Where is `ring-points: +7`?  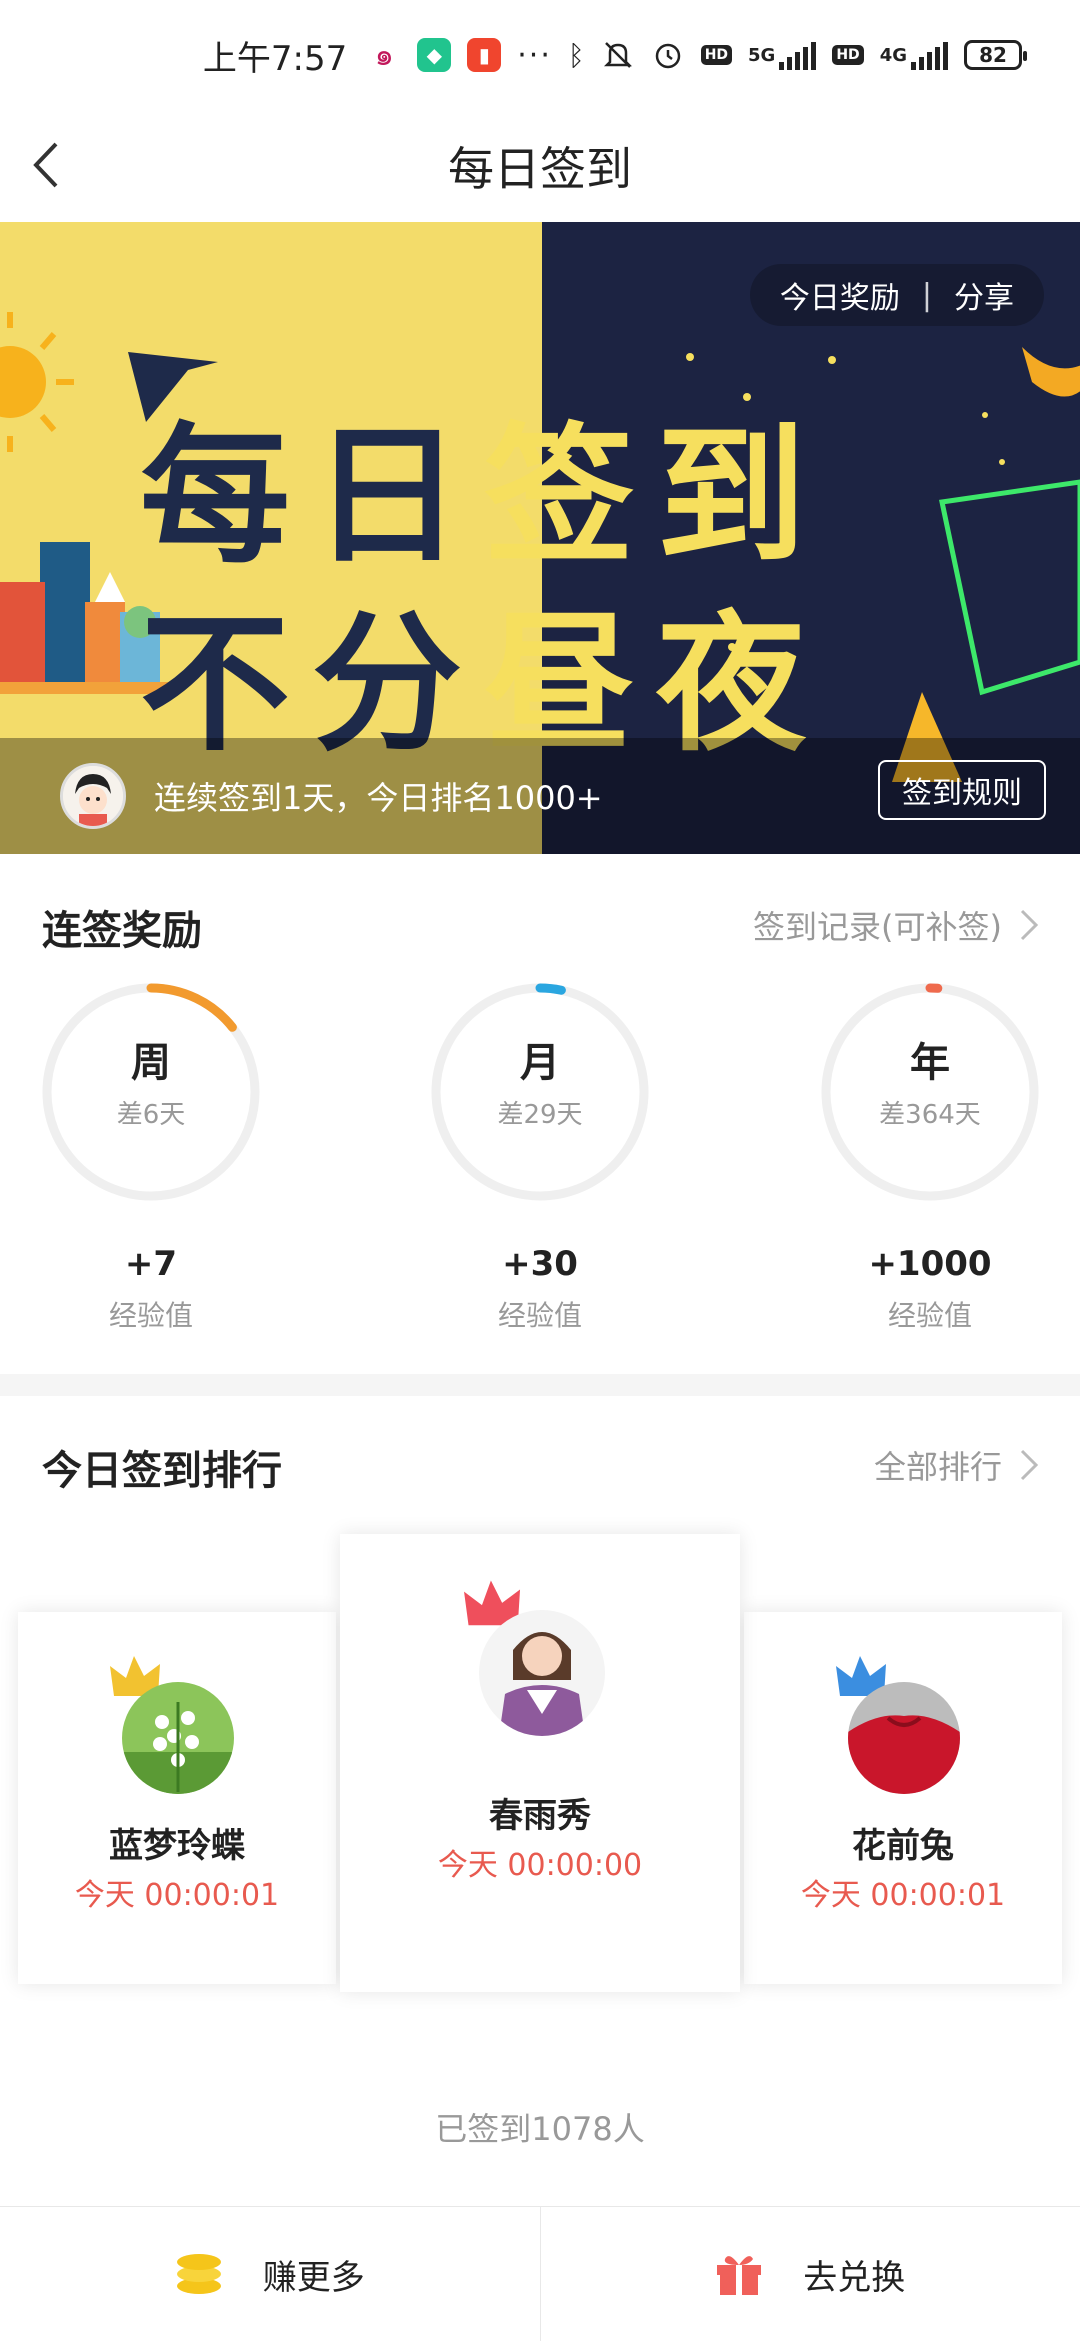 ring-points: +7 is located at coordinates (151, 1264).